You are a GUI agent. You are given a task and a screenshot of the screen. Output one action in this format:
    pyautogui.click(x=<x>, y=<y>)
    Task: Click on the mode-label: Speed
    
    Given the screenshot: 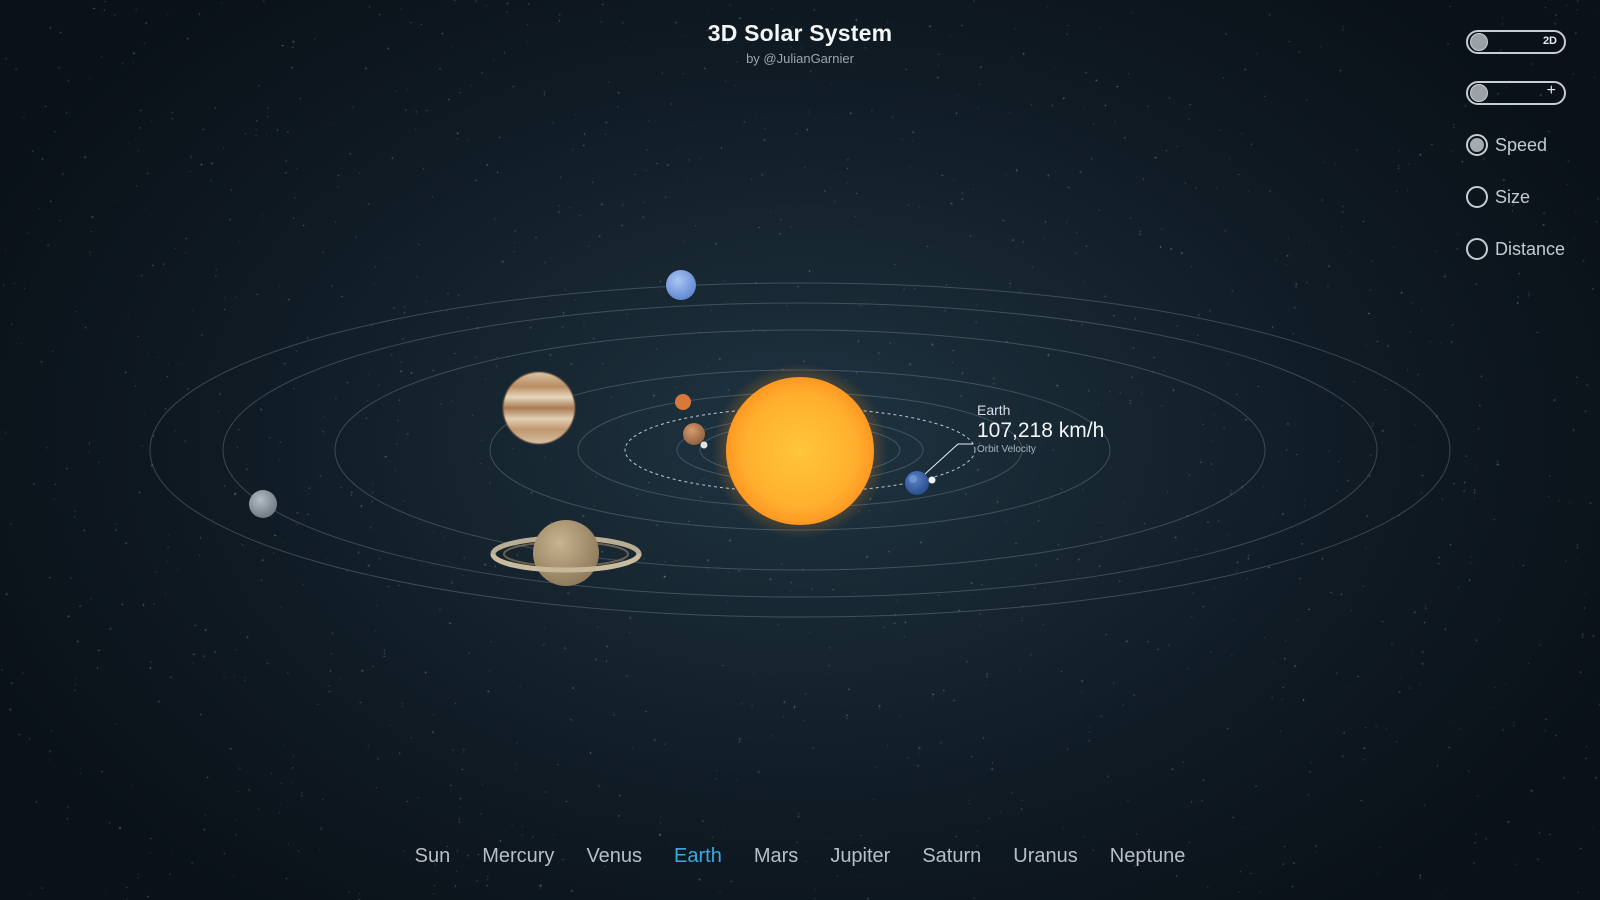 What is the action you would take?
    pyautogui.click(x=1521, y=144)
    